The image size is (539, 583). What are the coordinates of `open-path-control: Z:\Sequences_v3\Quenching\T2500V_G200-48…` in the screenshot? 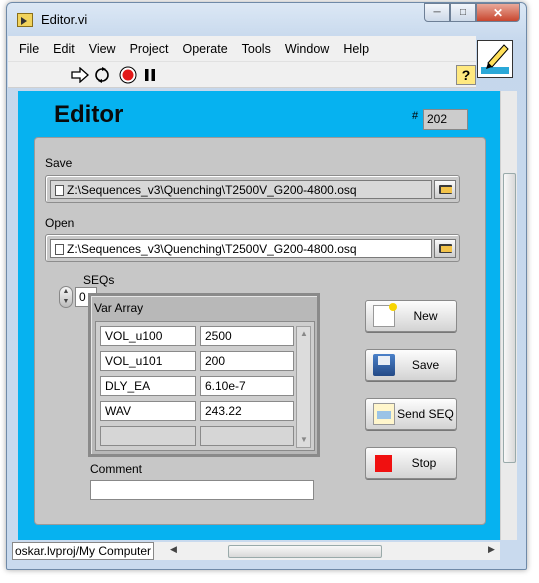 It's located at (252, 248).